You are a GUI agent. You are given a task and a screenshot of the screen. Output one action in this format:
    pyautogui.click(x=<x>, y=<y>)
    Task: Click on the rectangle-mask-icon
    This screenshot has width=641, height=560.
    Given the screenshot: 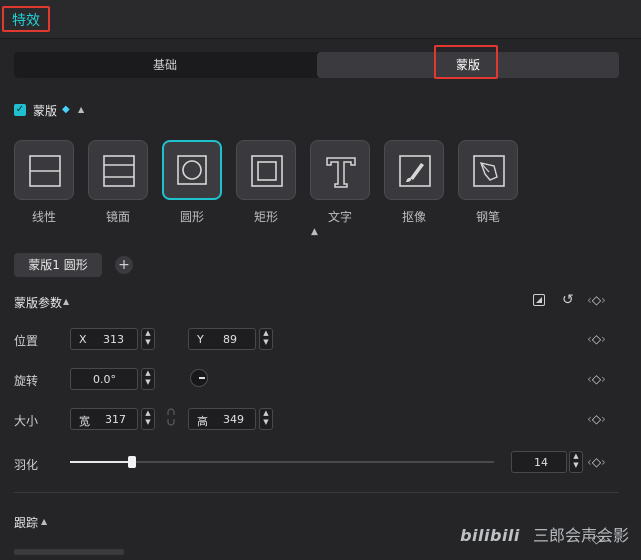 What is the action you would take?
    pyautogui.click(x=267, y=171)
    